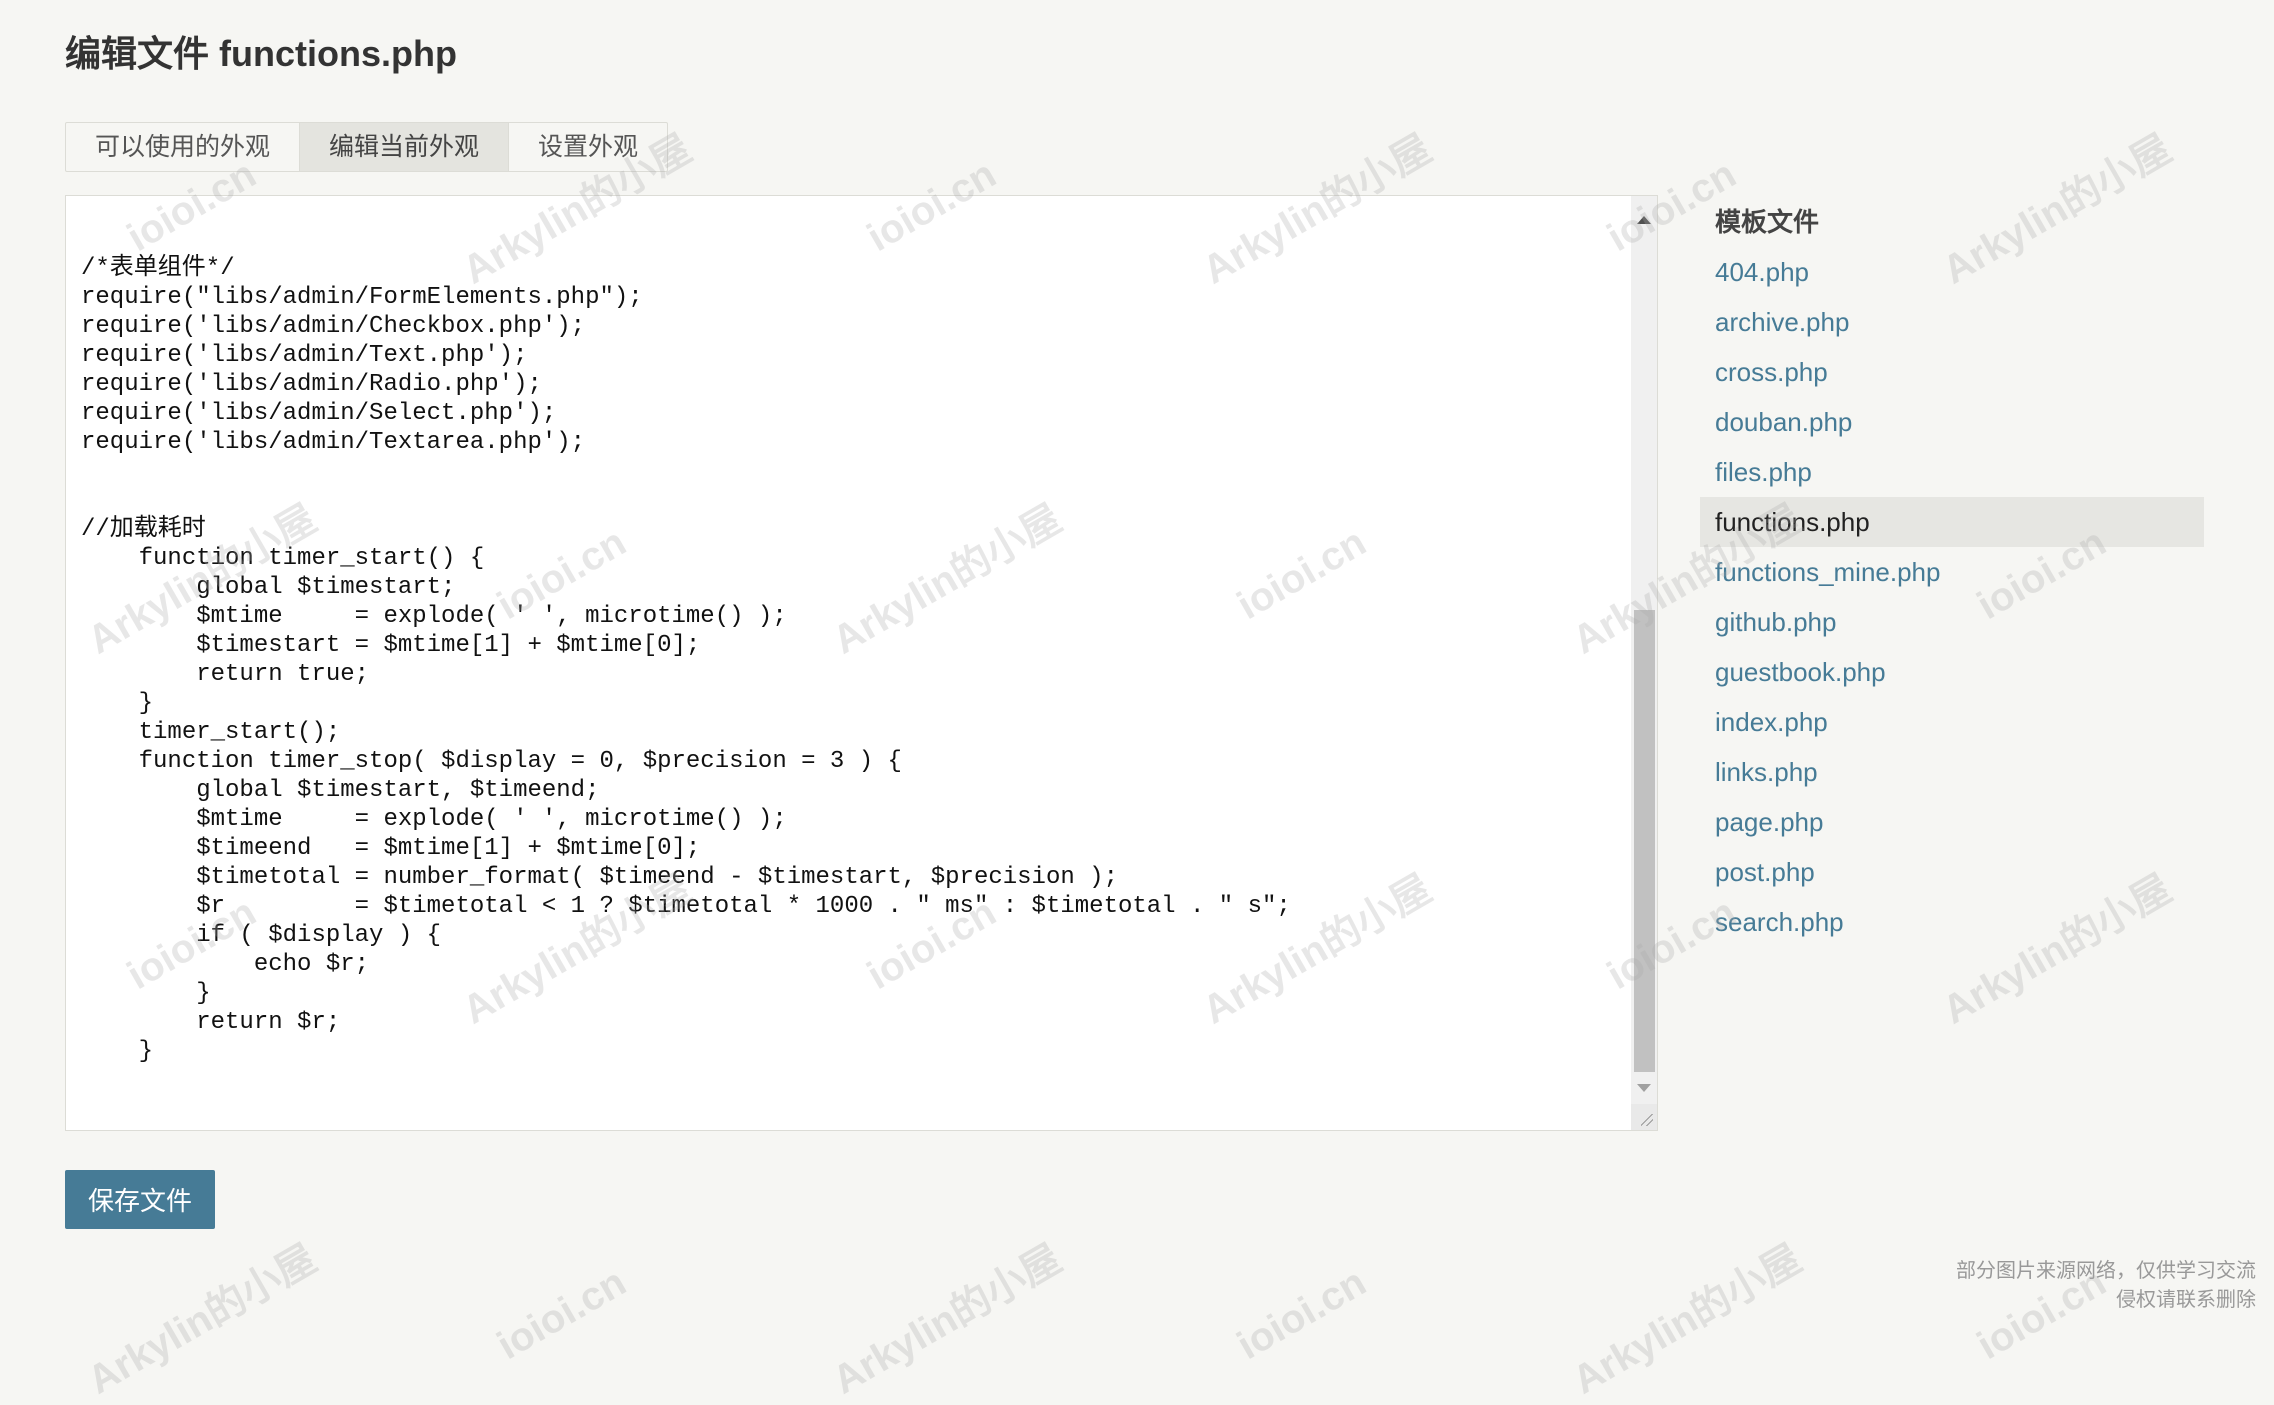 This screenshot has width=2274, height=1405. I want to click on file-link-files-php: files.php, so click(1952, 472).